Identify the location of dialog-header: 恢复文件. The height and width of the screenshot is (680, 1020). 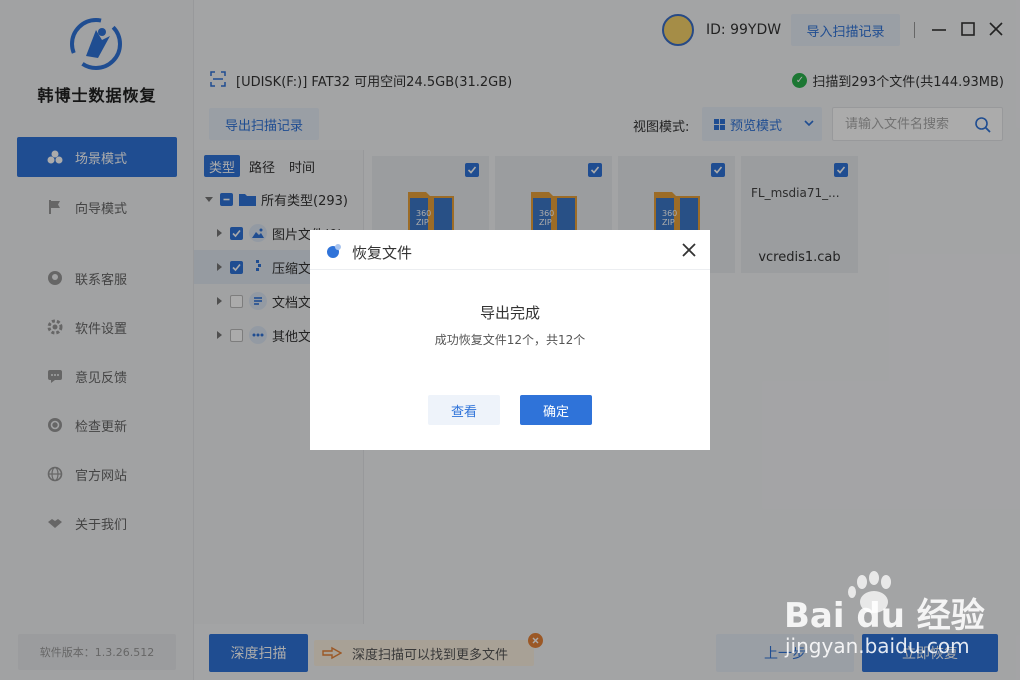
(510, 250).